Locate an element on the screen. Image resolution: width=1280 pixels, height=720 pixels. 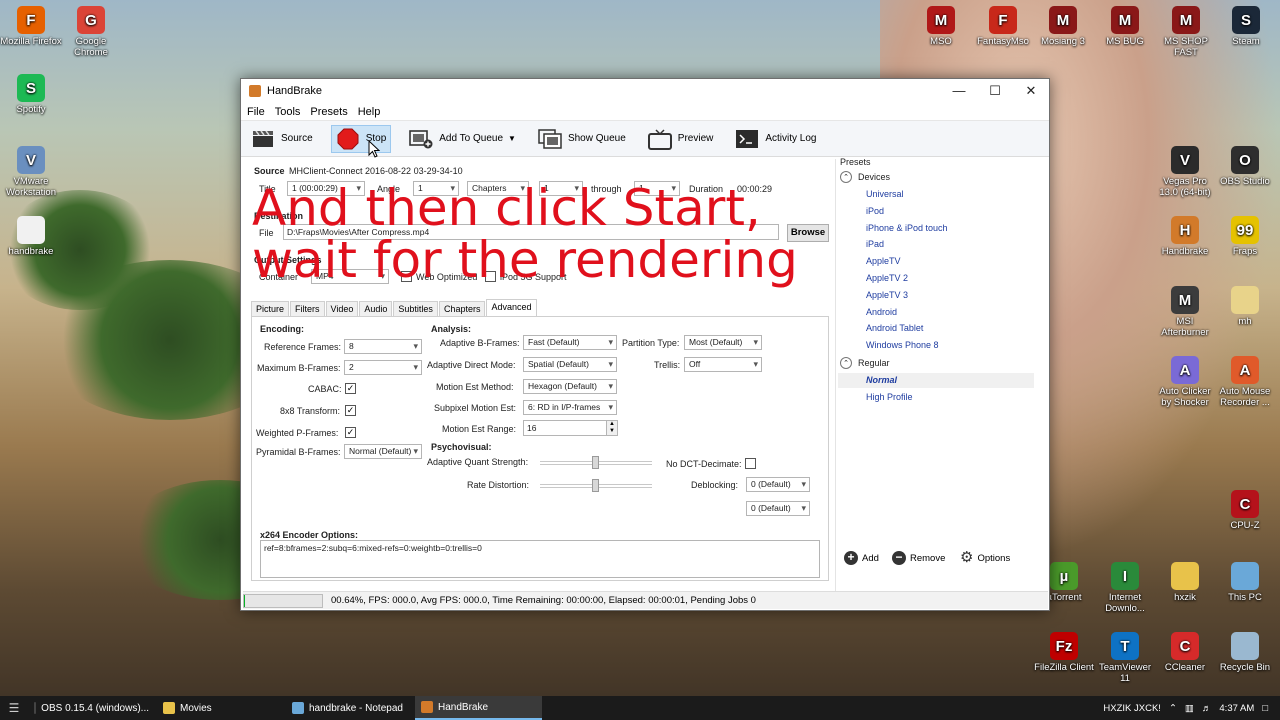
menu-presets: Presets is located at coordinates (328, 112).